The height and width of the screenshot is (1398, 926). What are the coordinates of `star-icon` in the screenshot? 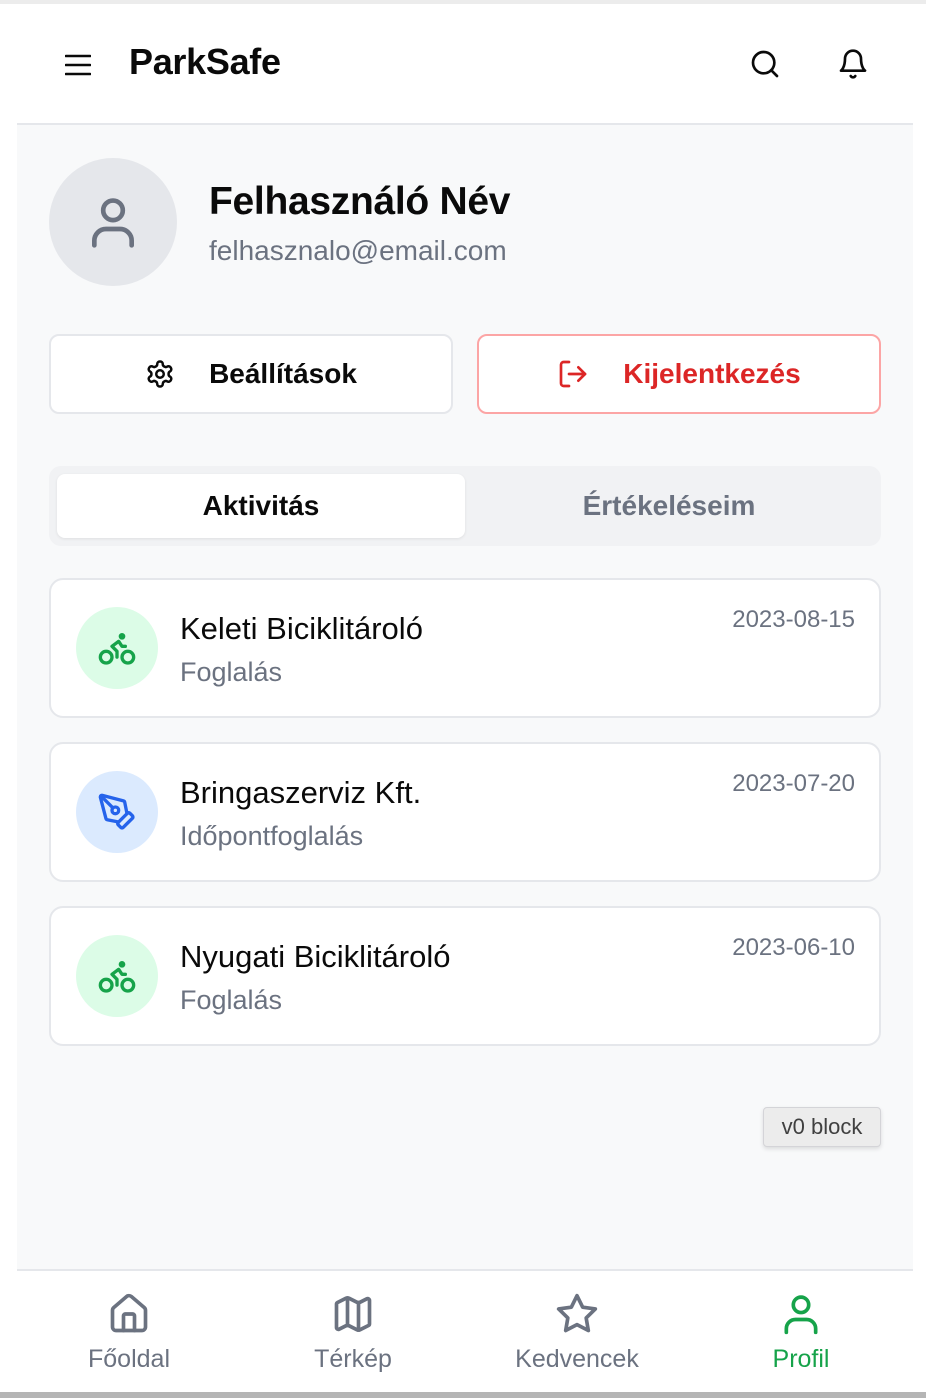 It's located at (577, 1313).